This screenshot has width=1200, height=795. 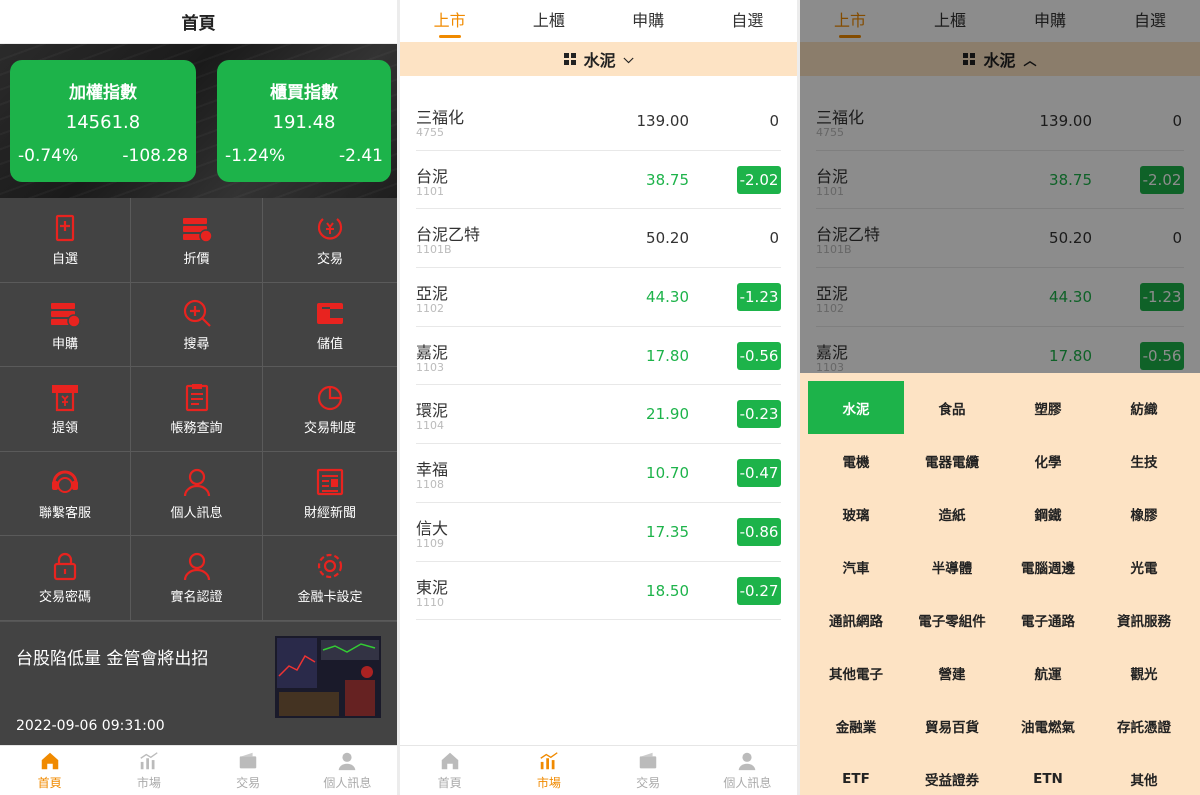 What do you see at coordinates (1144, 619) in the screenshot?
I see `category-option: 資訊服務` at bounding box center [1144, 619].